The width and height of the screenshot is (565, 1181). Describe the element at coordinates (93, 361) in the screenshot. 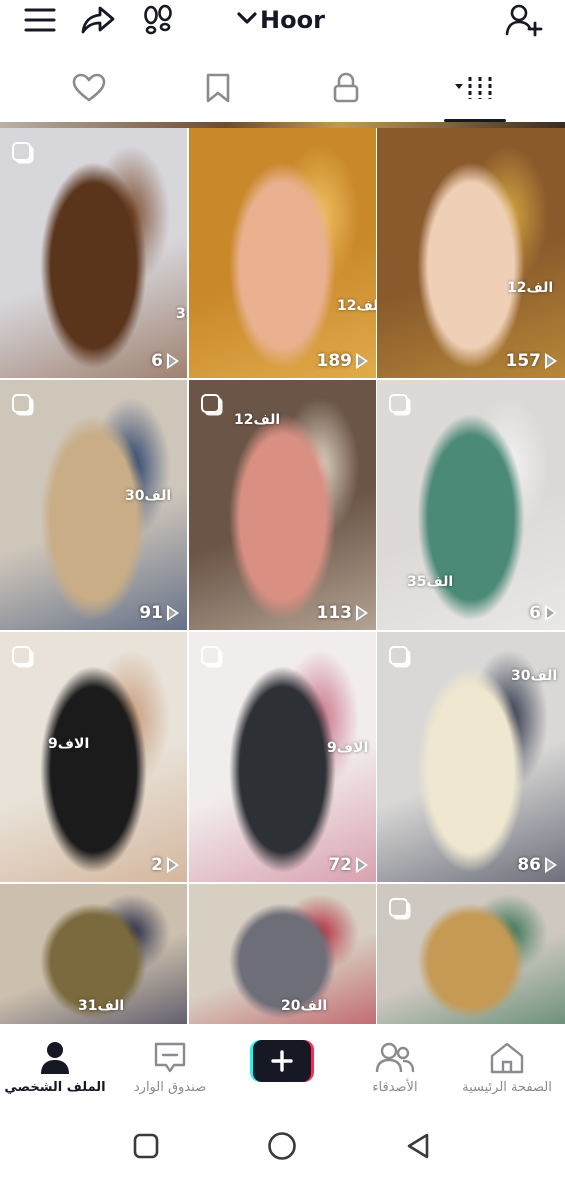

I see `view-count: 6` at that location.